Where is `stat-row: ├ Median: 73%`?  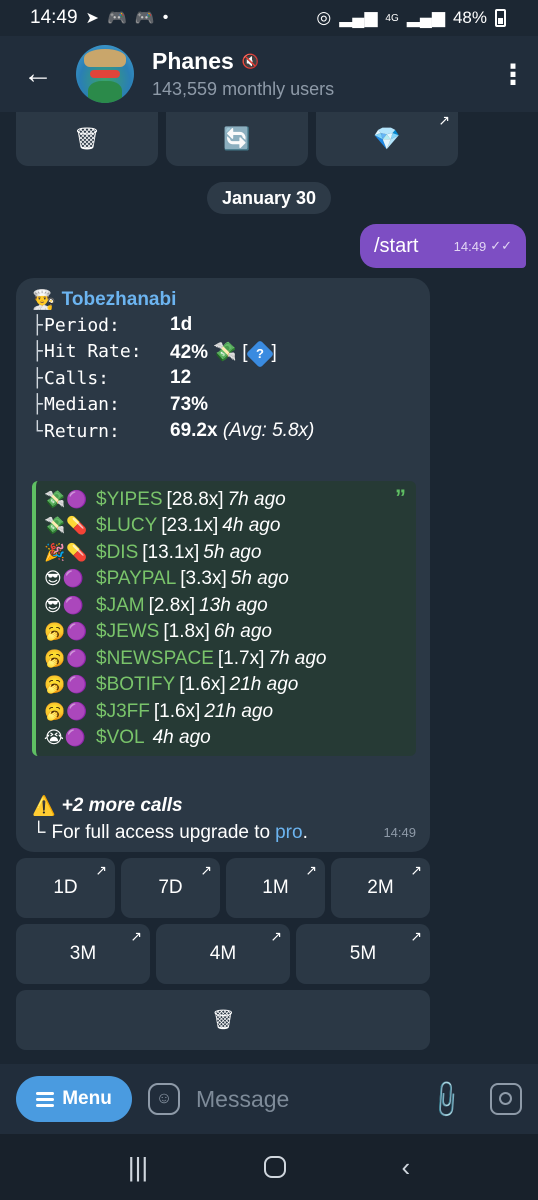 stat-row: ├ Median: 73% is located at coordinates (120, 404).